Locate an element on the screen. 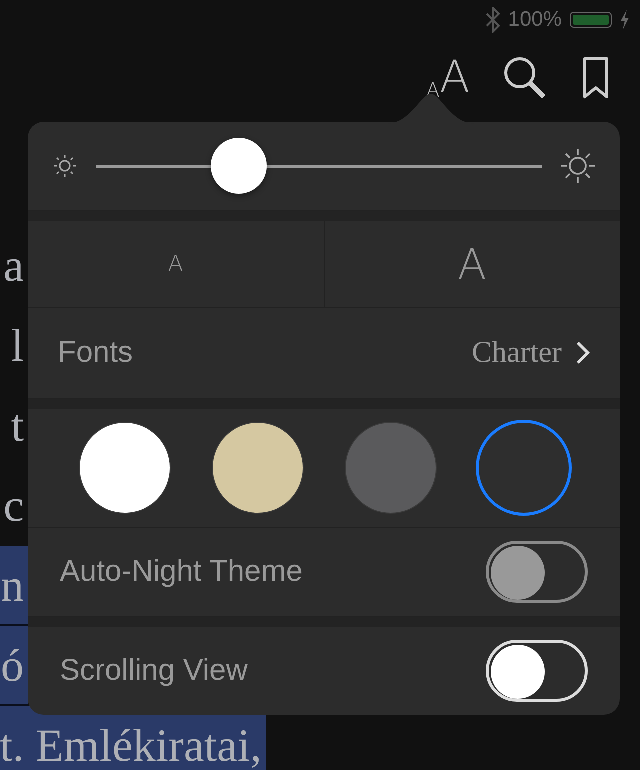 The height and width of the screenshot is (770, 640). book-text-line: c is located at coordinates (13, 506).